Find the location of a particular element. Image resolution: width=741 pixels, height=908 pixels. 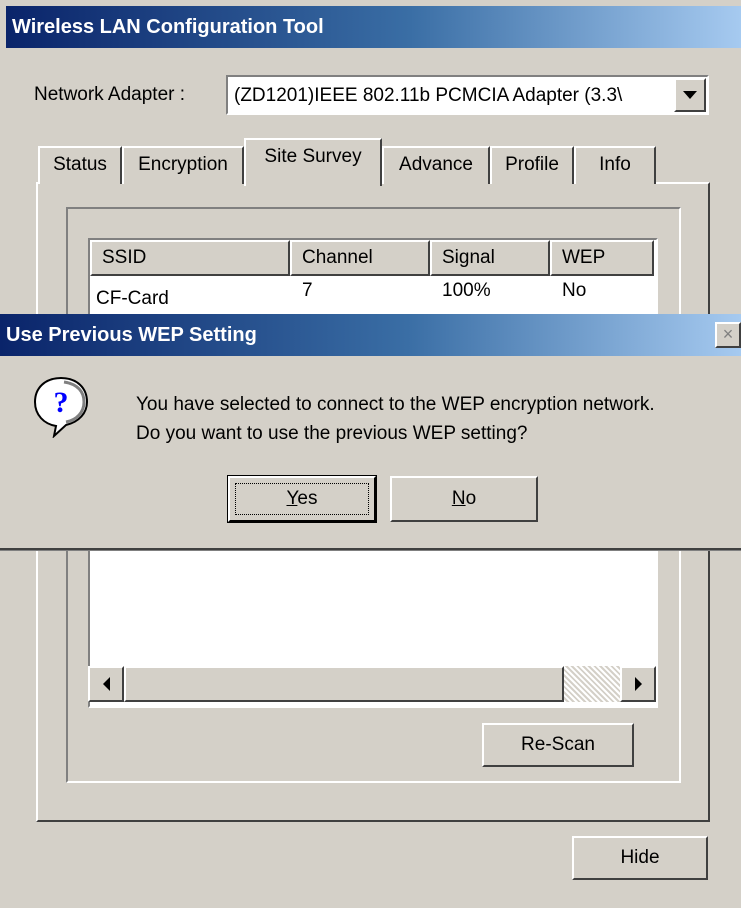

column-header-signal: Signal is located at coordinates (490, 258).